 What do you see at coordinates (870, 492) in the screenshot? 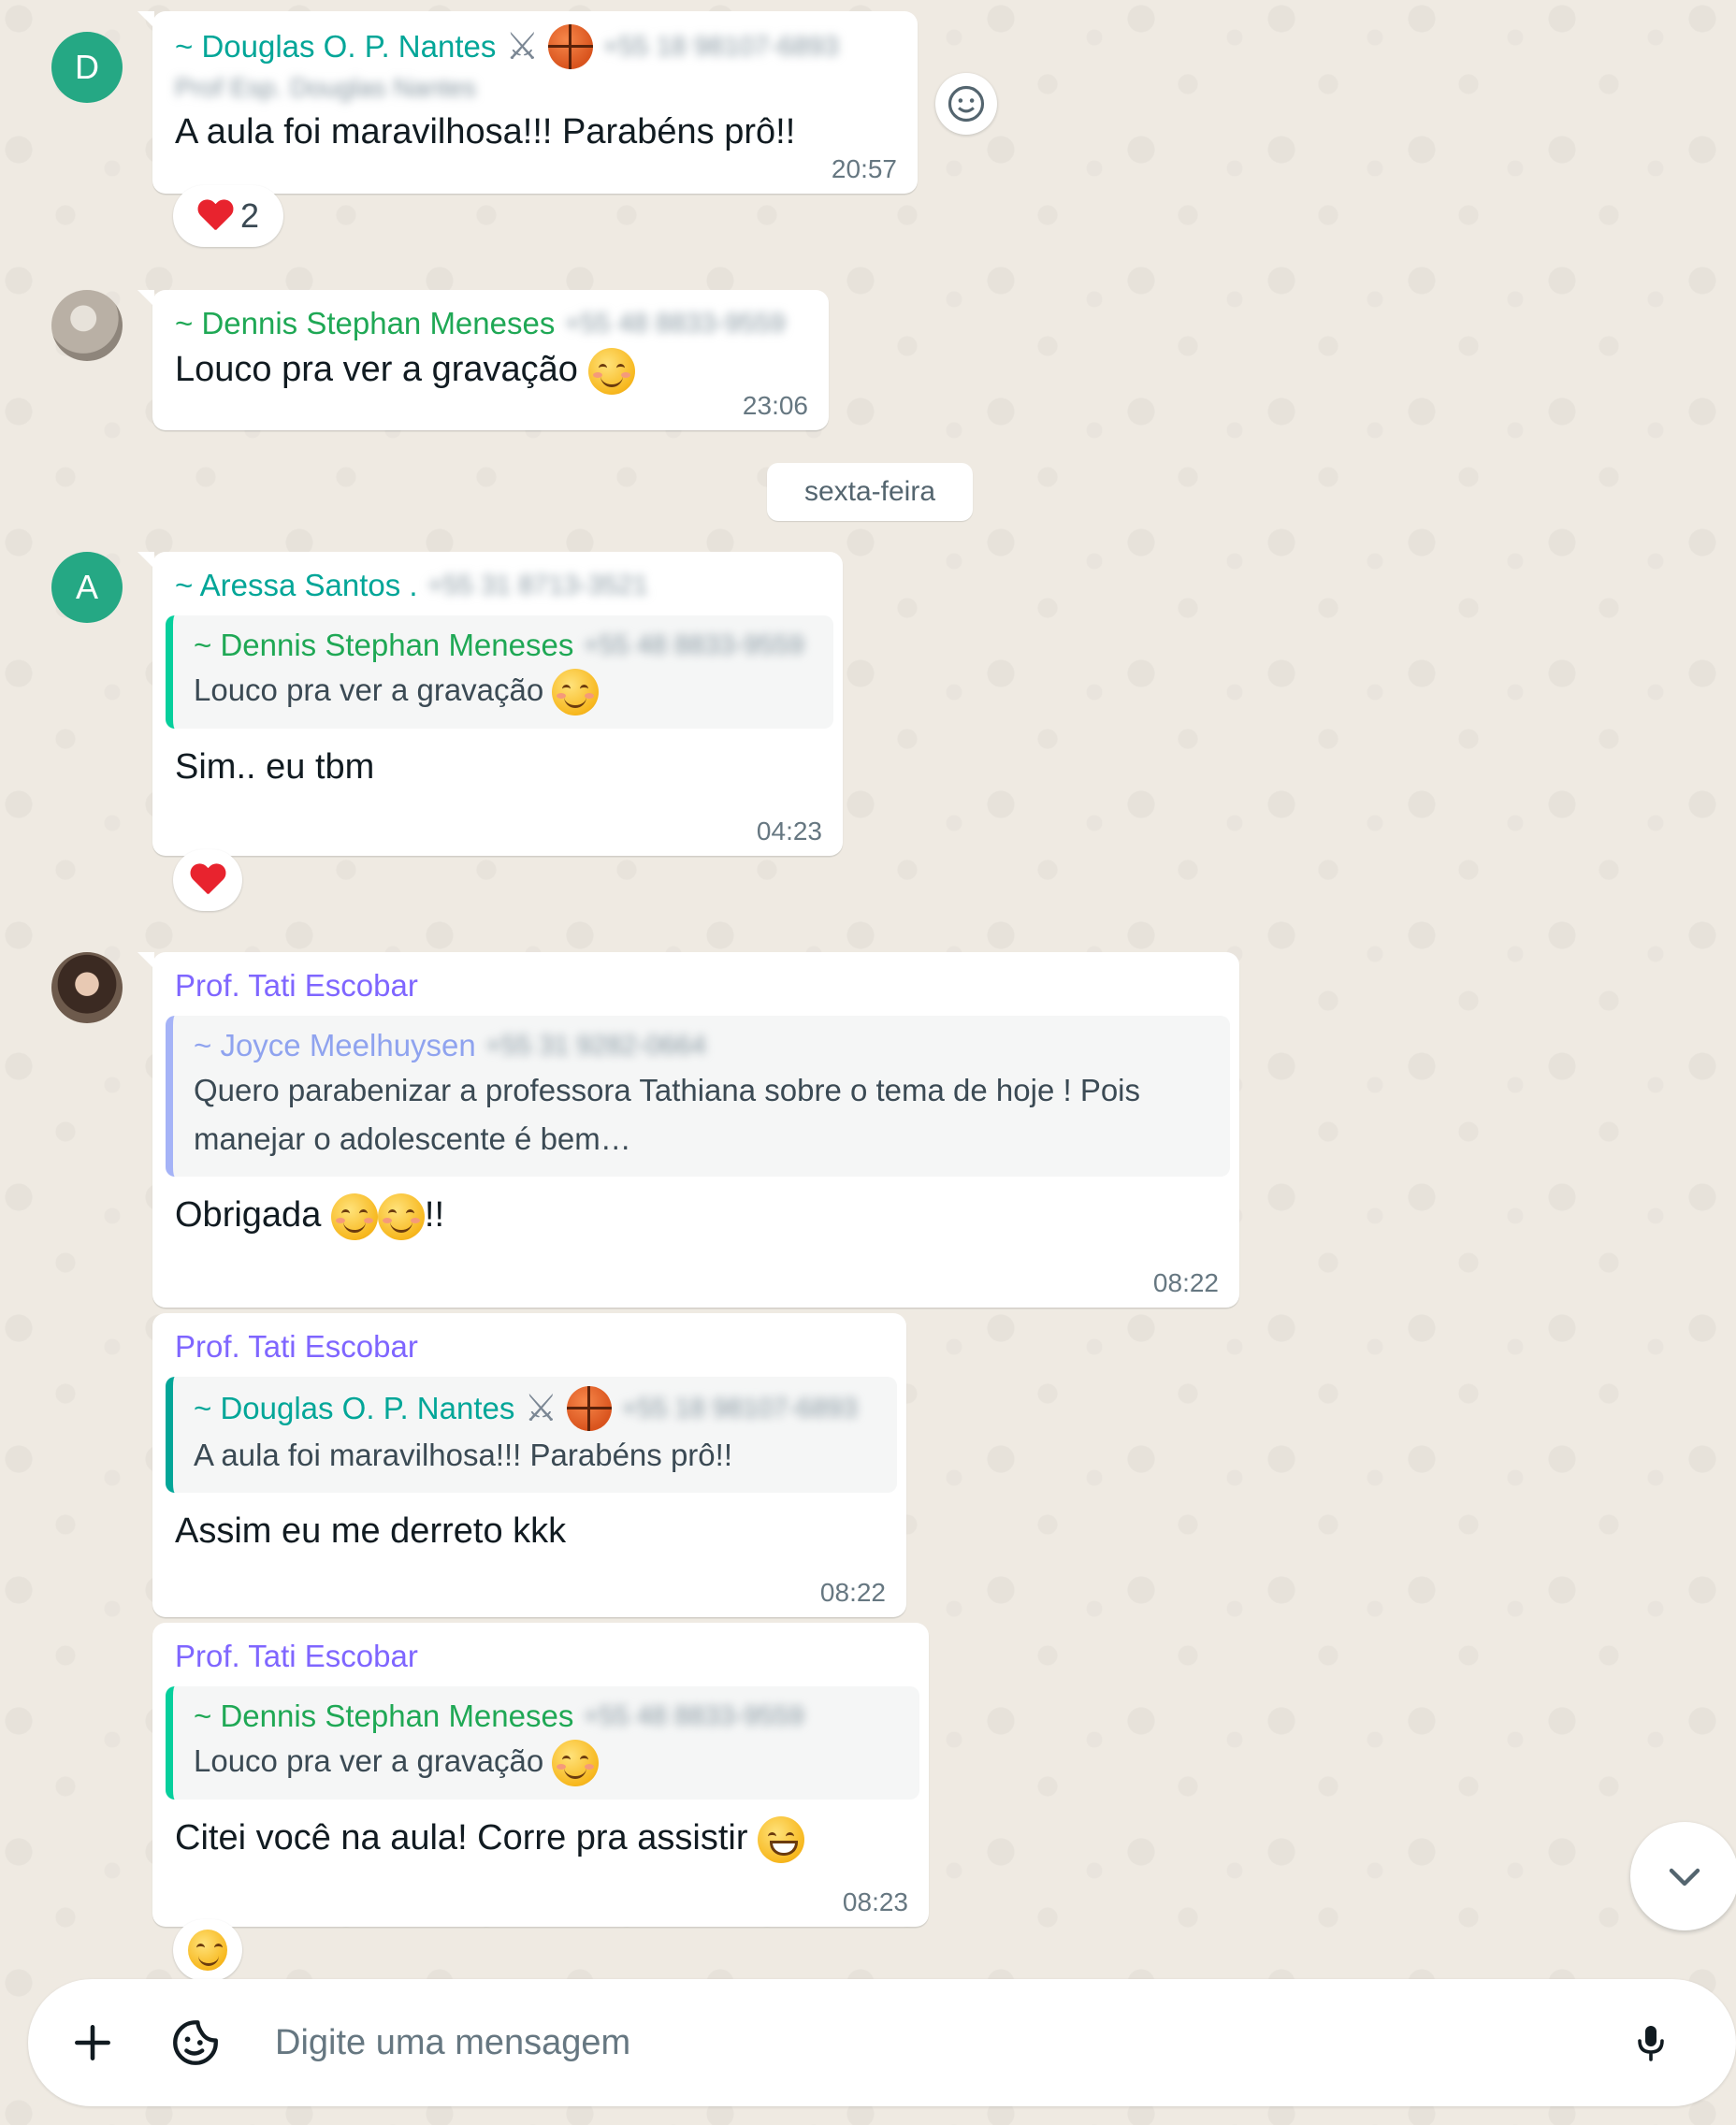
I see `date-separator: sexta-feira` at bounding box center [870, 492].